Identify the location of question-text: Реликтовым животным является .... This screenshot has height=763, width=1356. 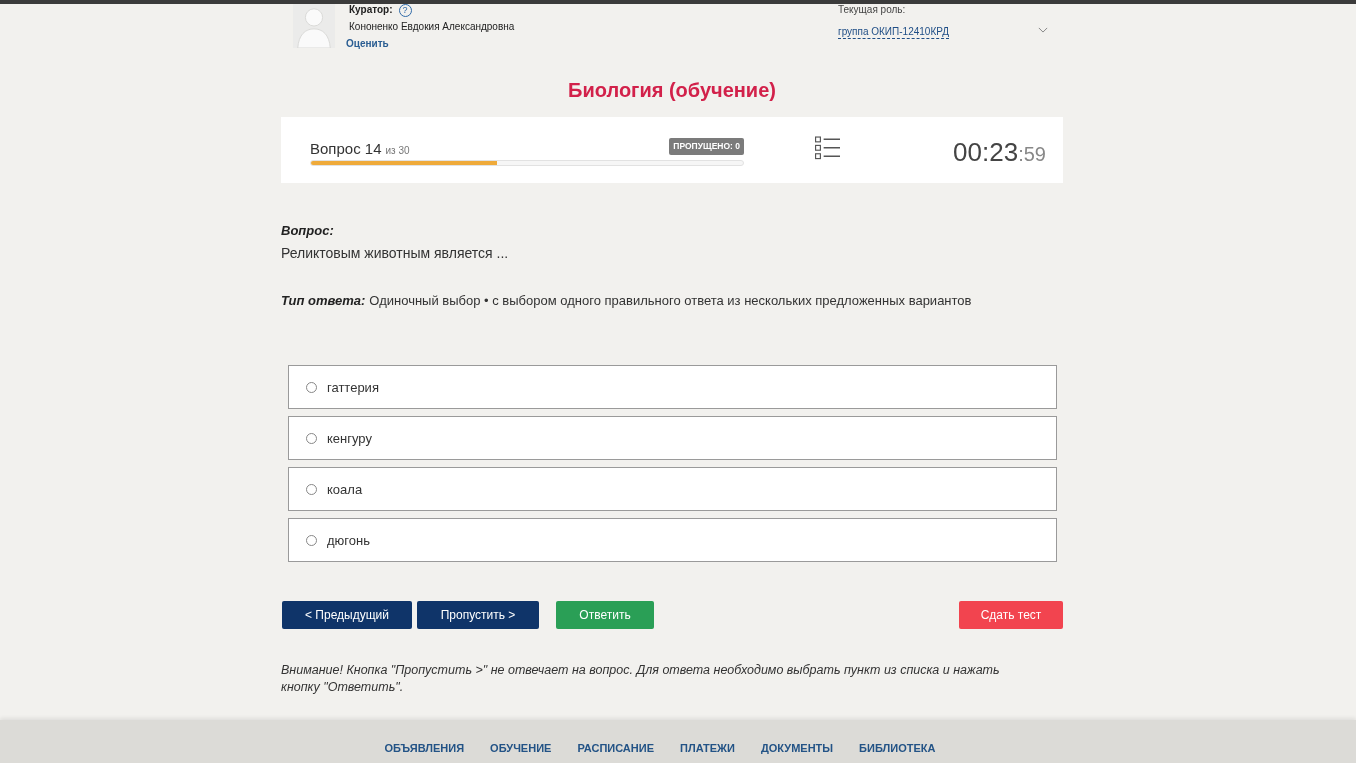
(395, 253).